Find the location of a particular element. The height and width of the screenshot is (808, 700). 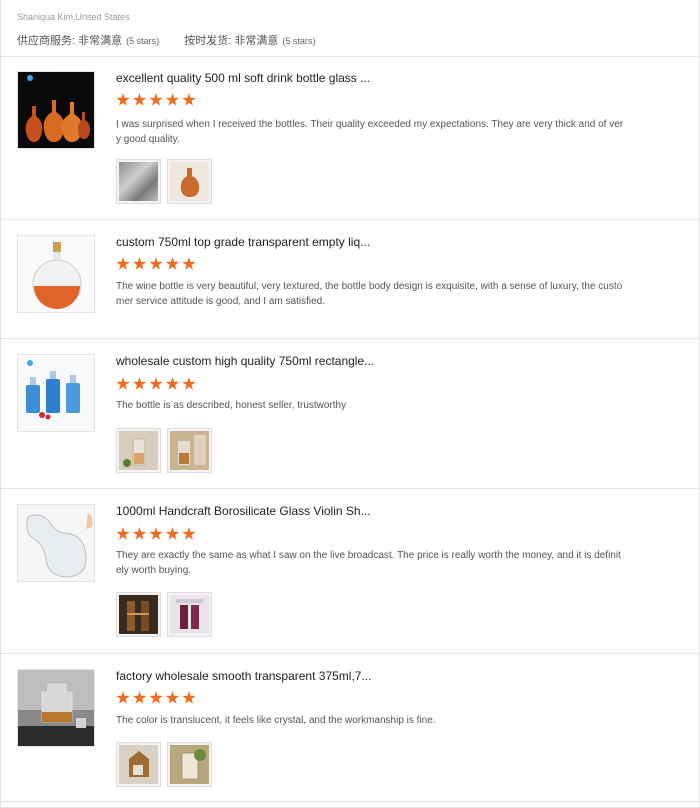

decanter-image is located at coordinates (56, 708).